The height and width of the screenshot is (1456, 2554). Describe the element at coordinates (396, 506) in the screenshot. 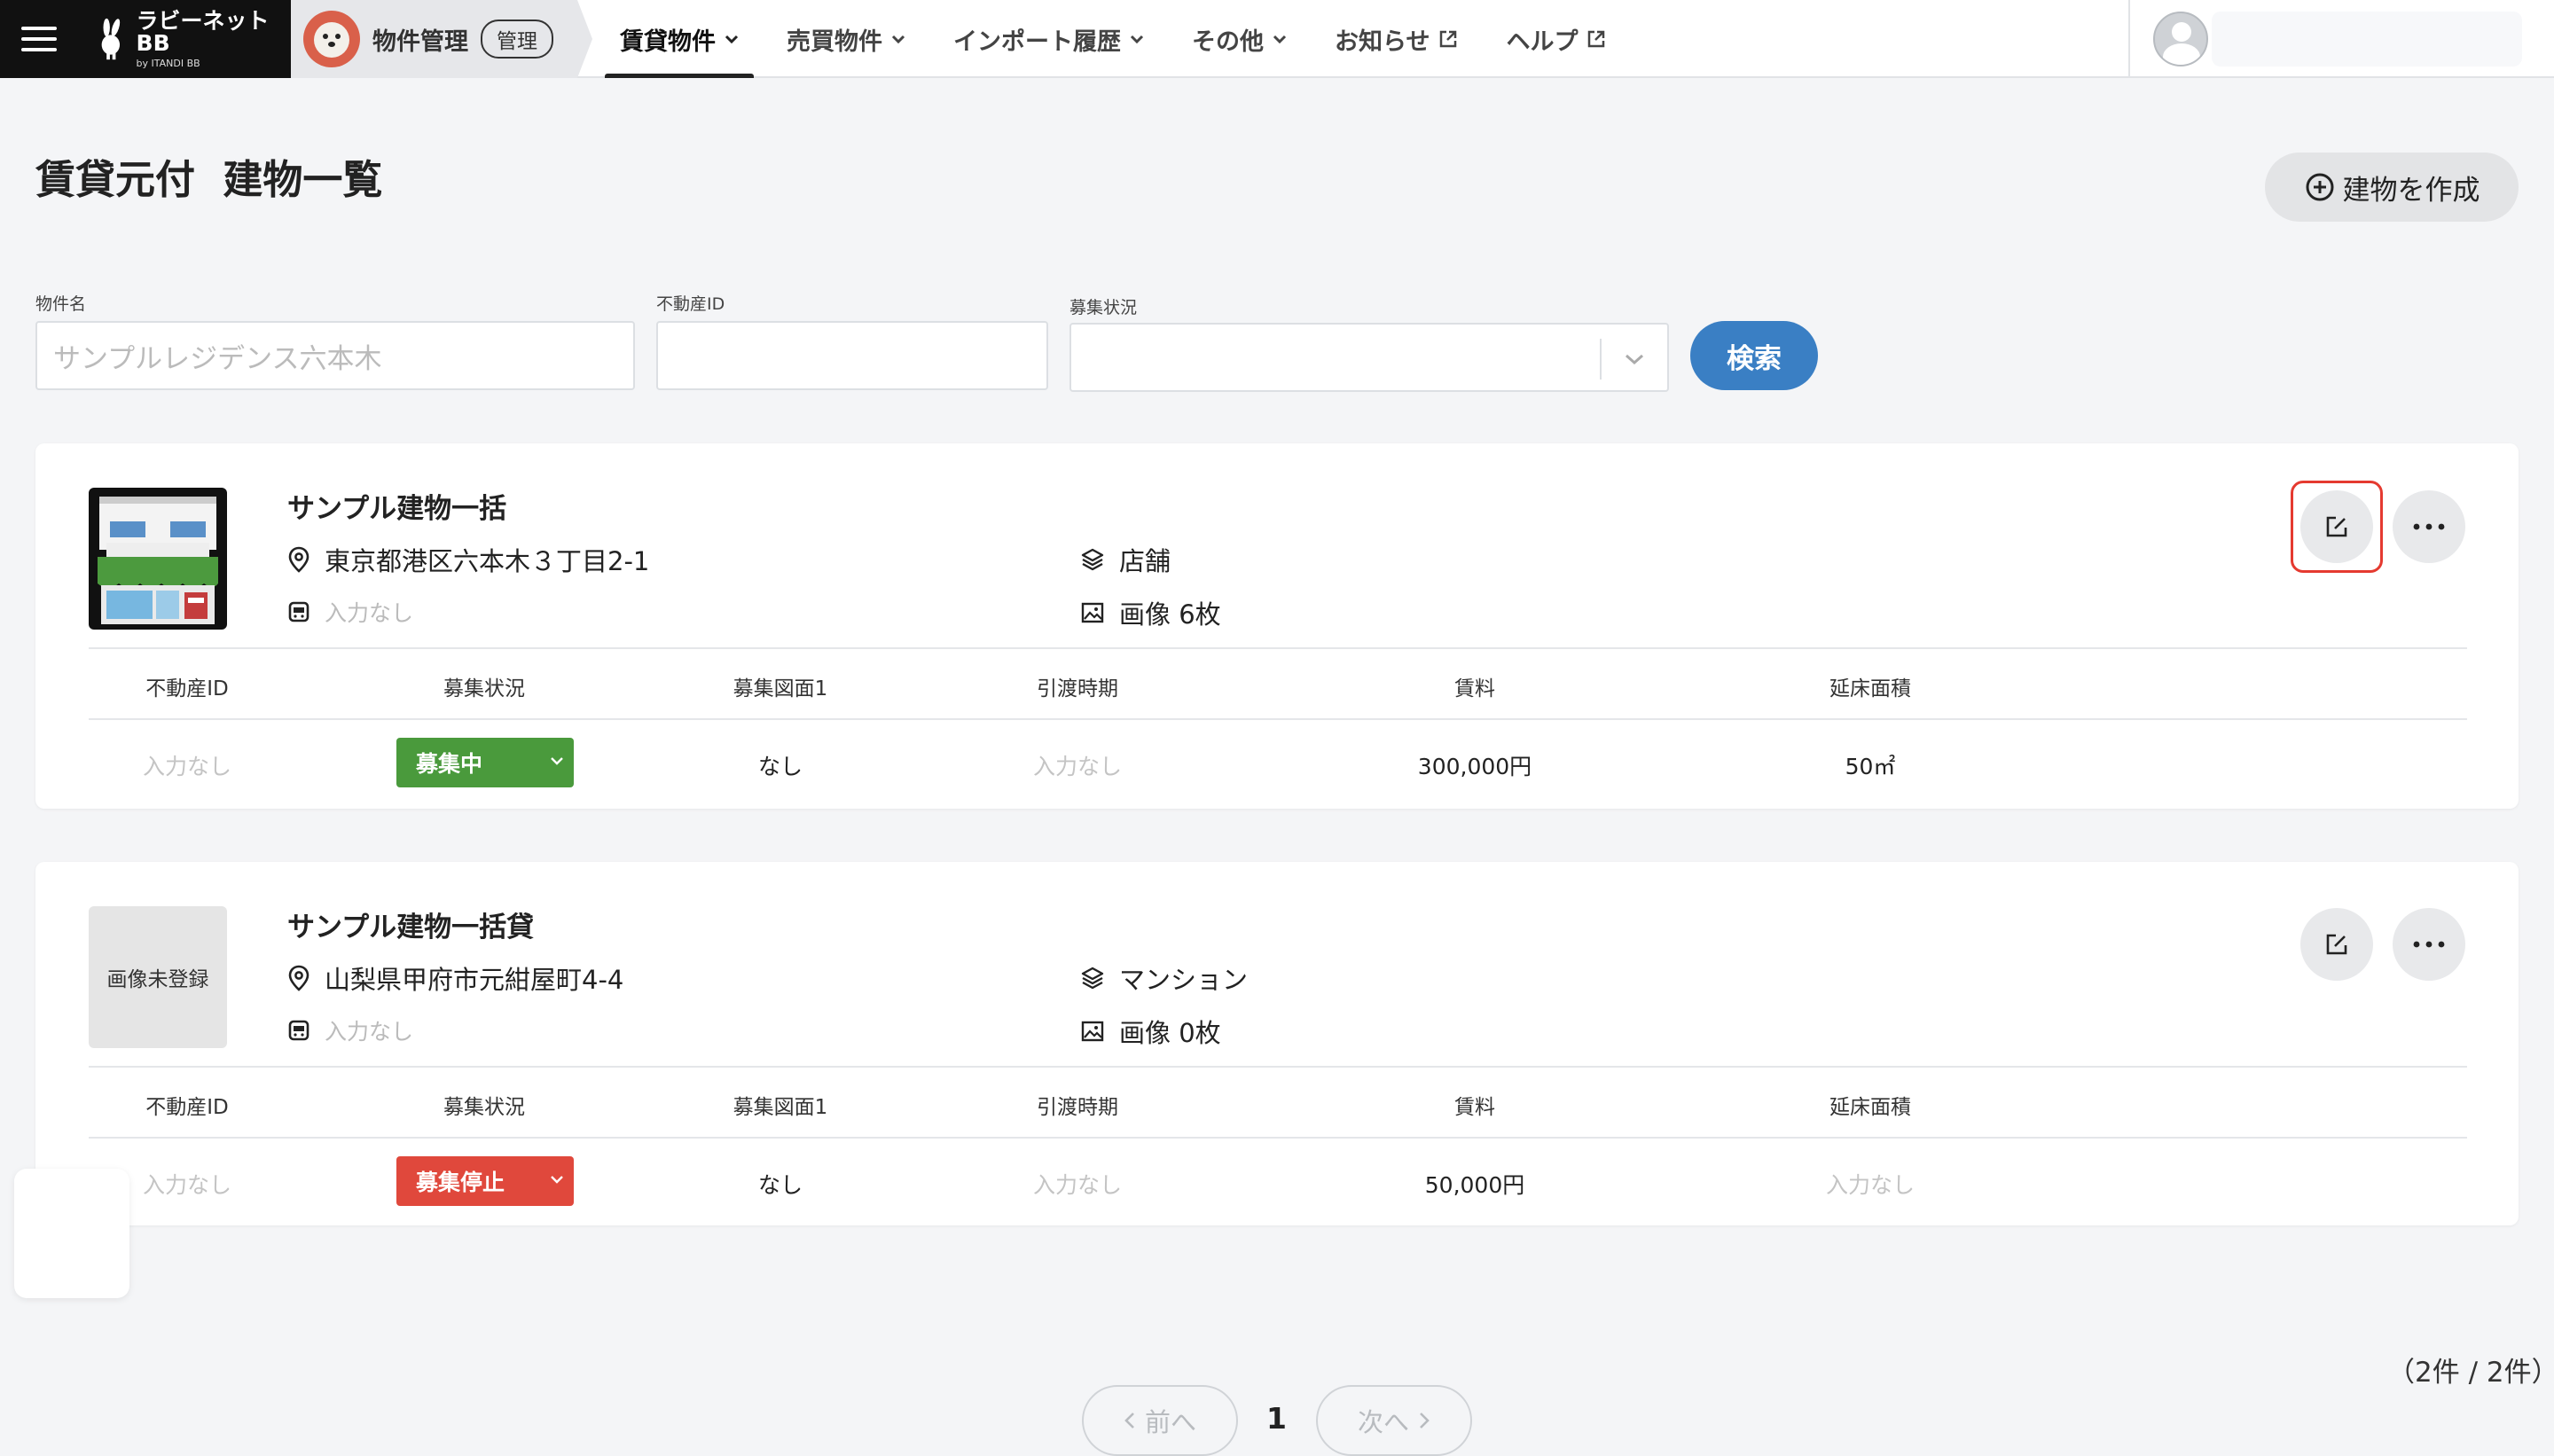

I see `building-name: サンプル建物一括` at that location.